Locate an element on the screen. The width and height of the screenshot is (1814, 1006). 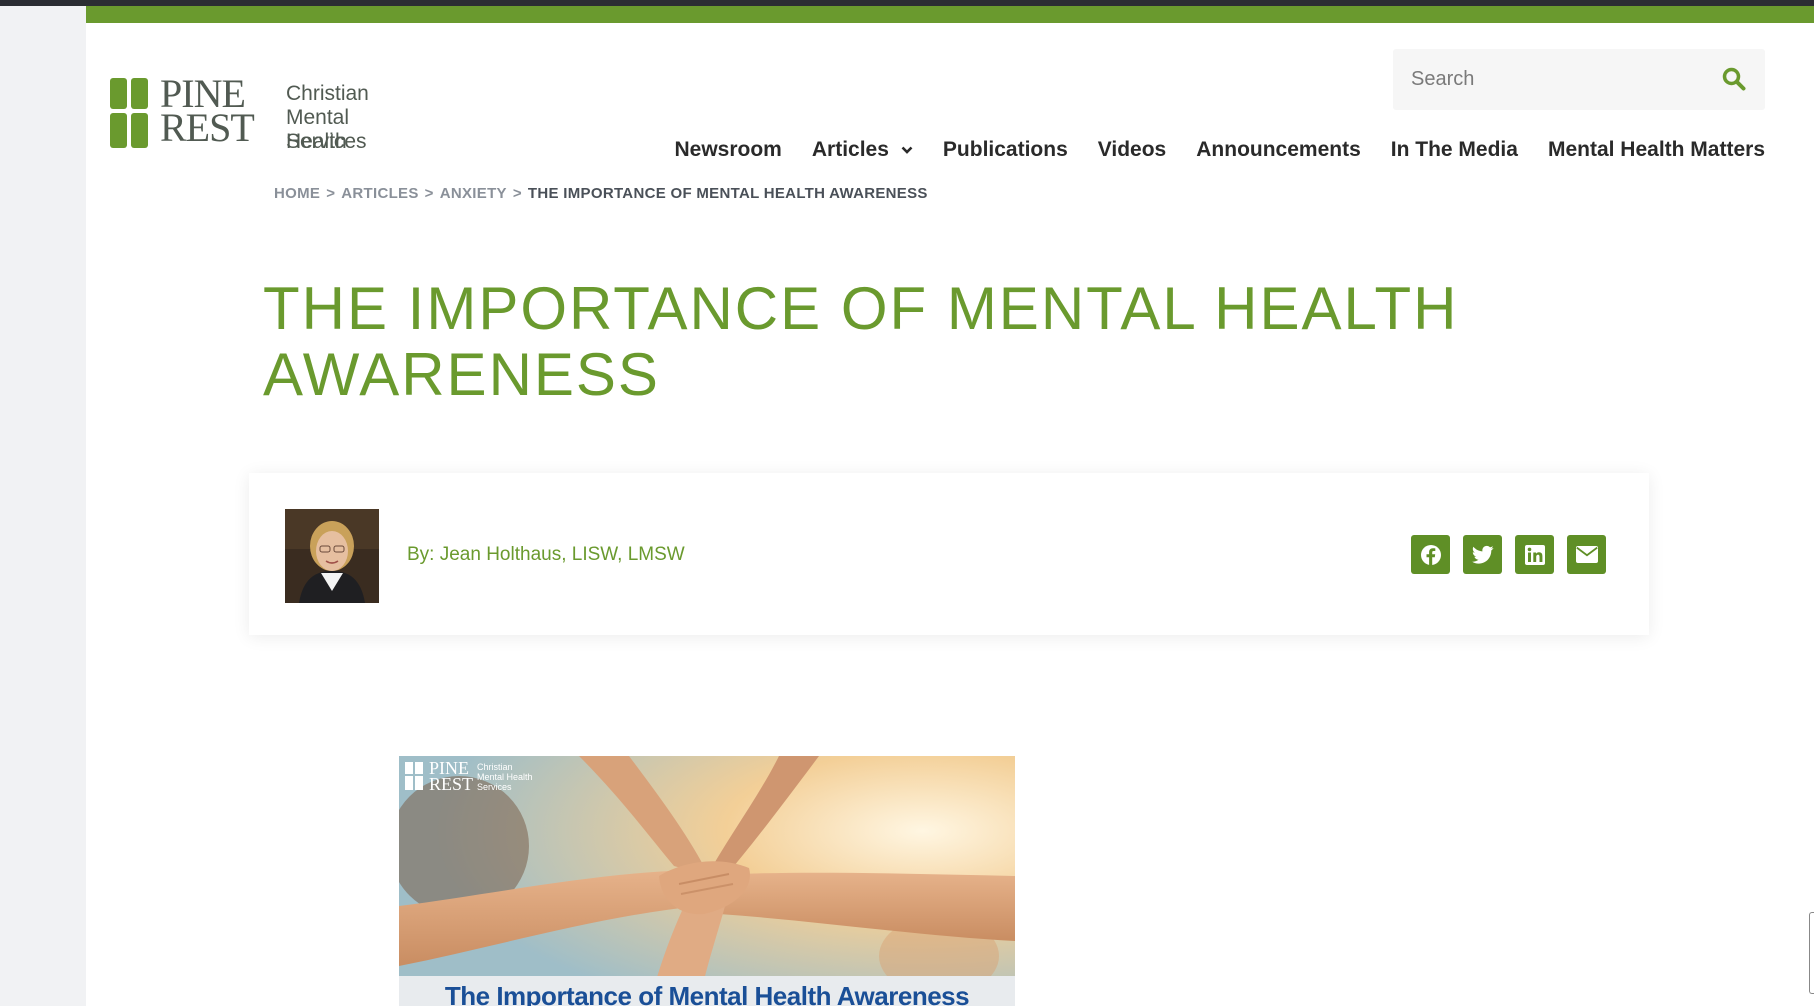
nav-newsroom-label: Newsroom is located at coordinates (728, 149).